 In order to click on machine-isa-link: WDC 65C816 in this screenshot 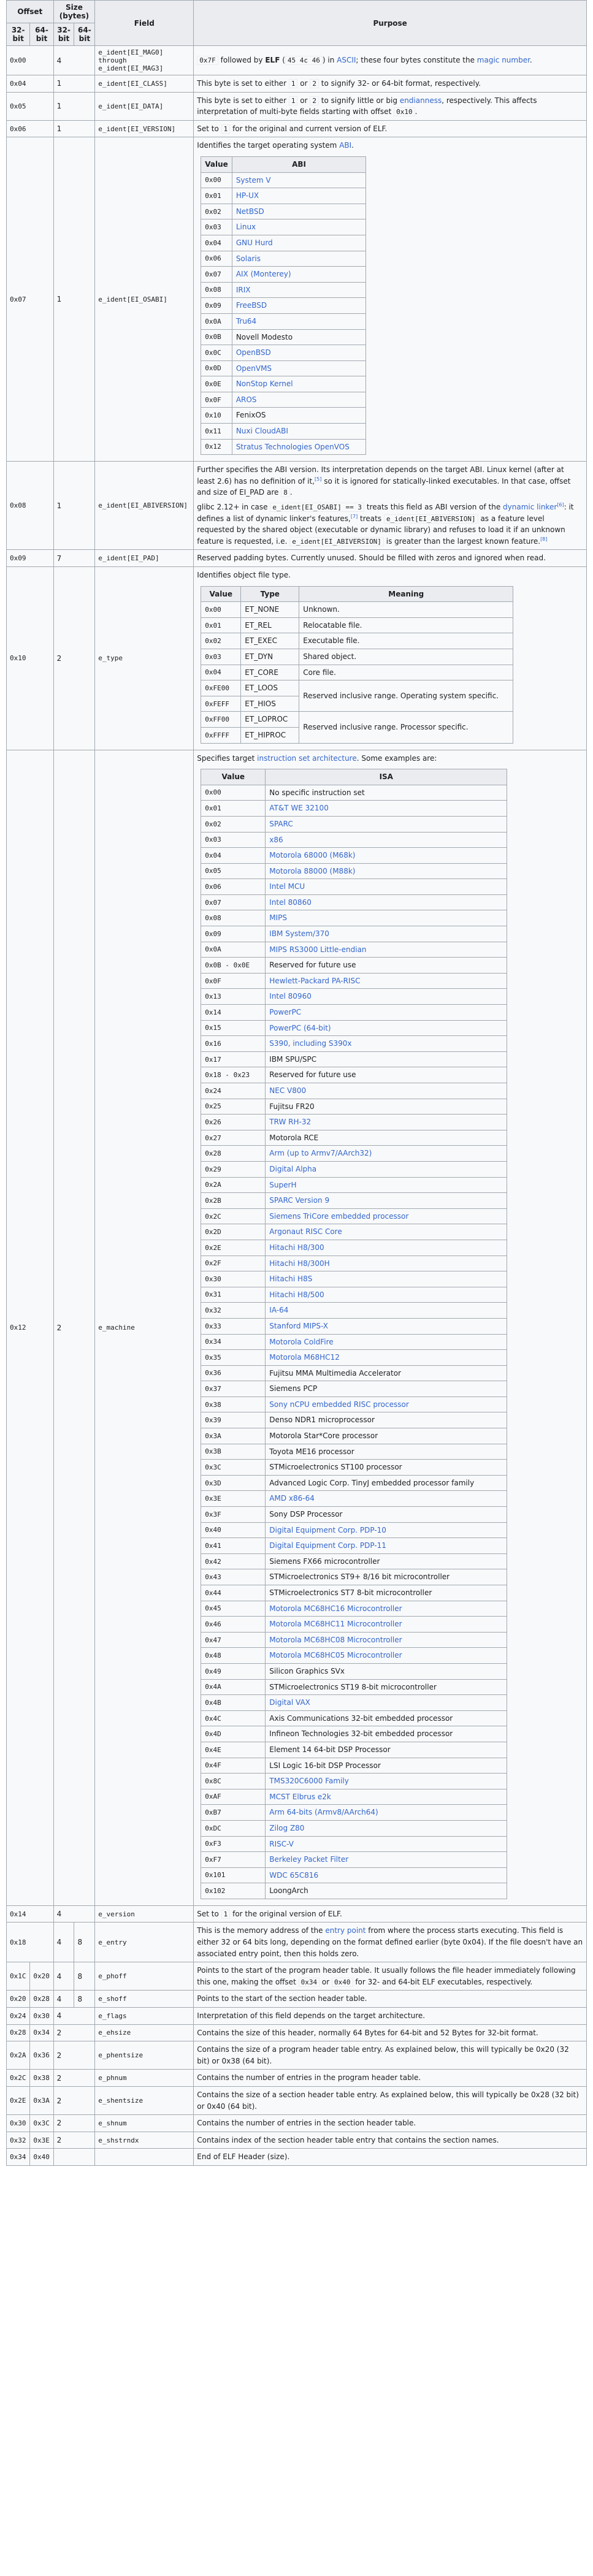, I will do `click(293, 1875)`.